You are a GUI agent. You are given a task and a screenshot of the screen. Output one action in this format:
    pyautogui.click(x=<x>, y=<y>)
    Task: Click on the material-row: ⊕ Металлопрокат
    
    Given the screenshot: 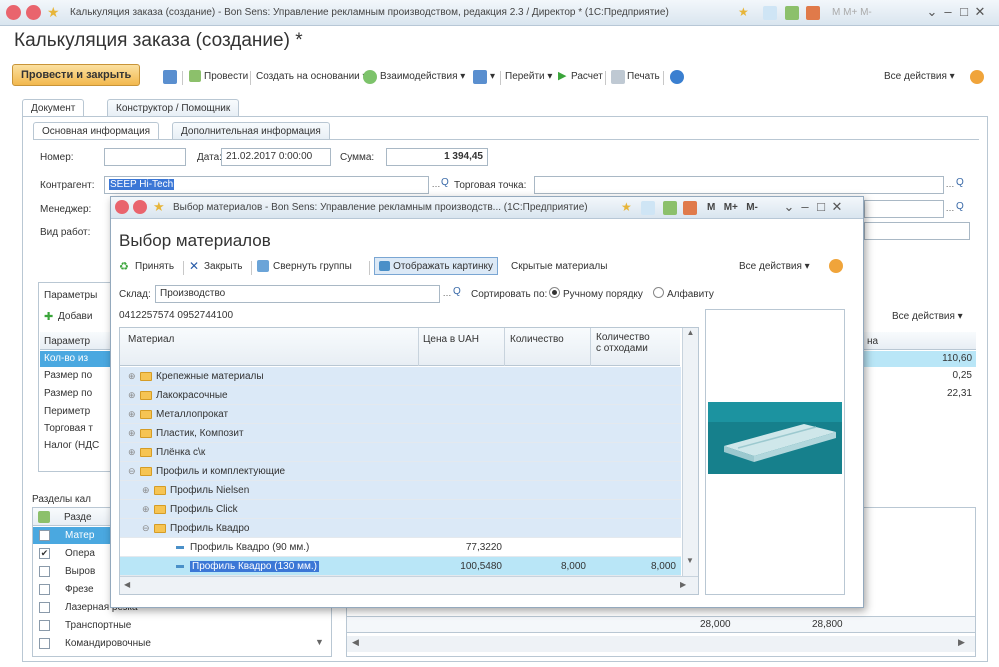 What is the action you would take?
    pyautogui.click(x=400, y=414)
    